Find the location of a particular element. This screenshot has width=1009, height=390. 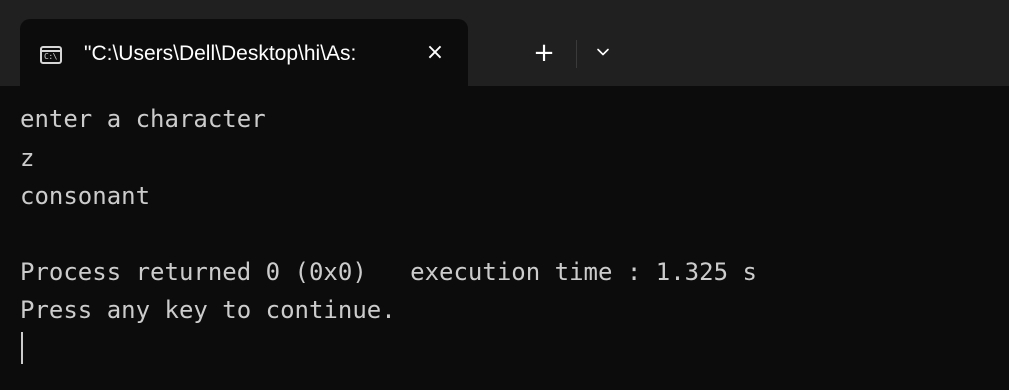

console-icon: C:\ is located at coordinates (51, 55).